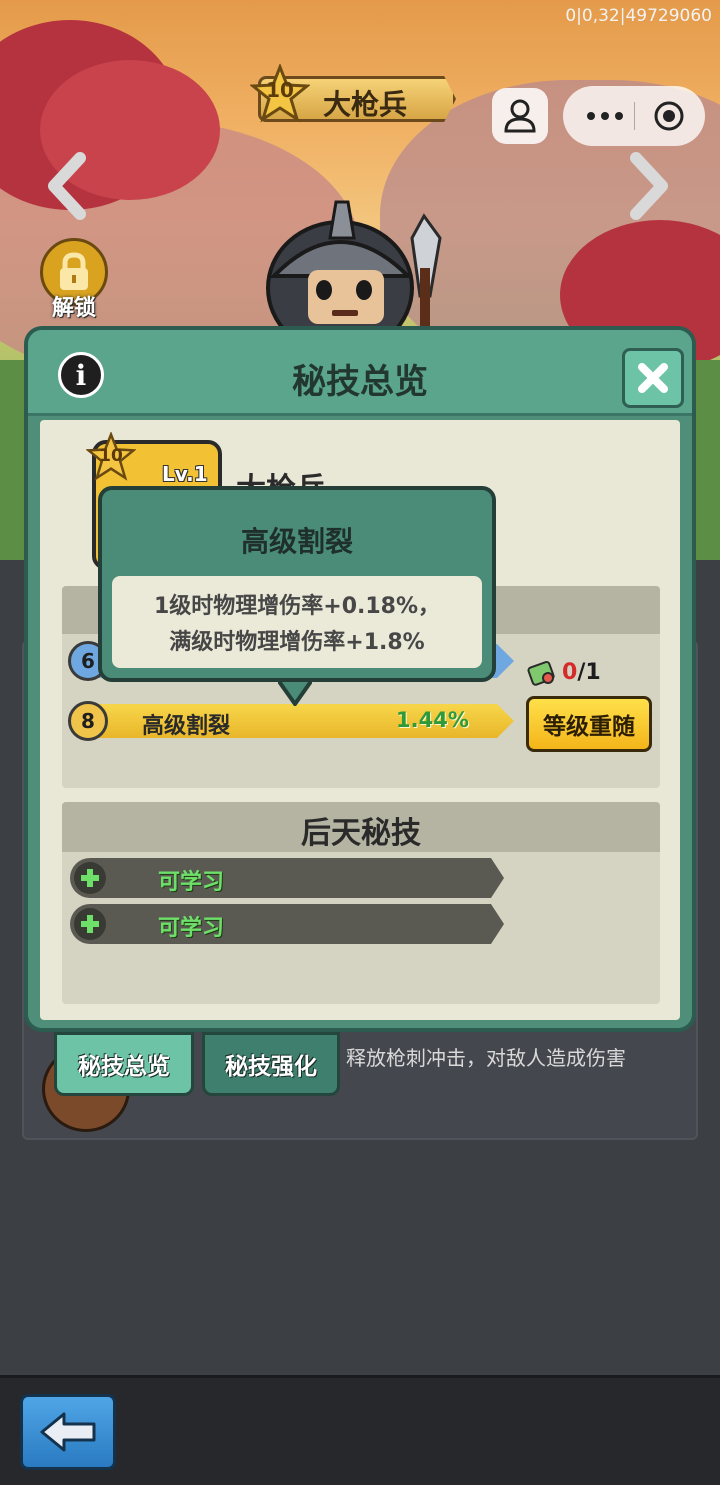  Describe the element at coordinates (295, 693) in the screenshot. I see `tooltip-pointer` at that location.